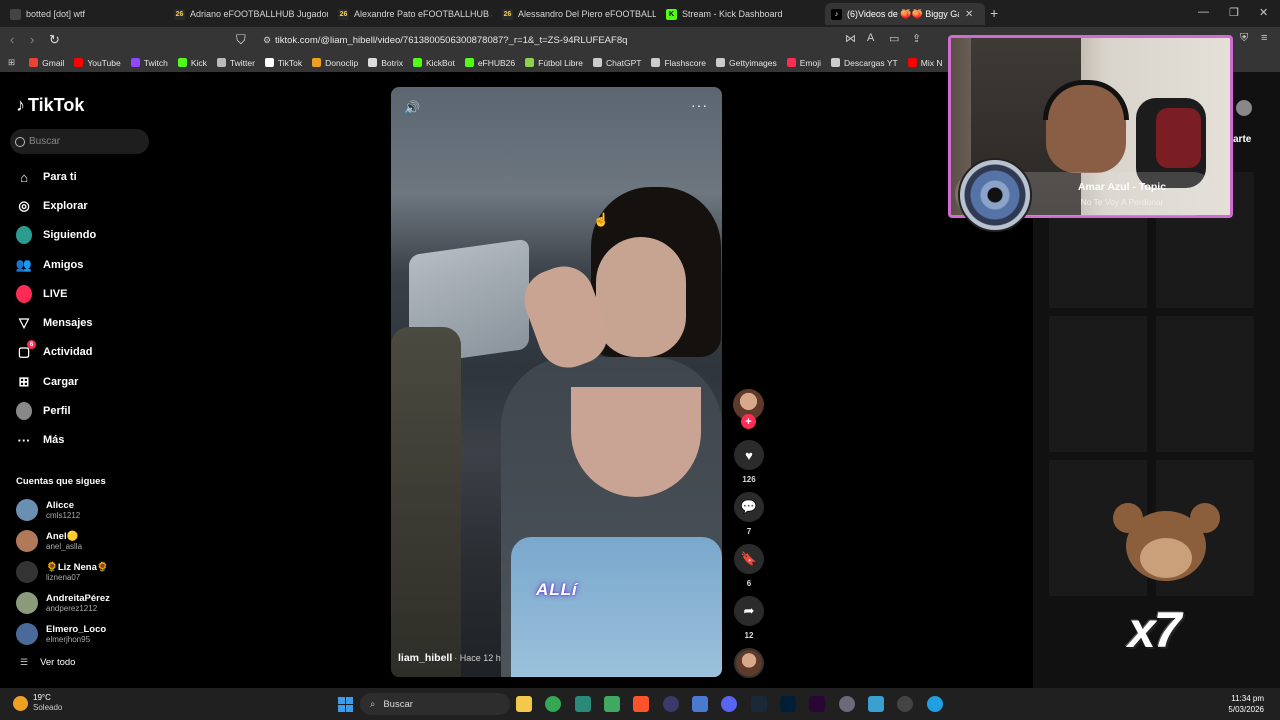 This screenshot has width=1280, height=720. I want to click on avatar, so click(27, 510).